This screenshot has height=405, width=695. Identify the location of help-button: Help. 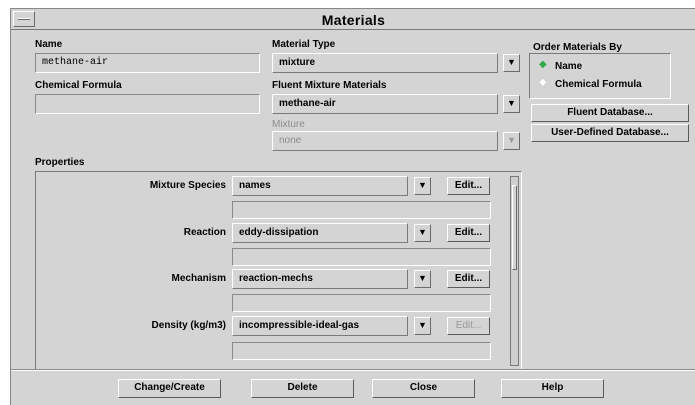
(552, 388).